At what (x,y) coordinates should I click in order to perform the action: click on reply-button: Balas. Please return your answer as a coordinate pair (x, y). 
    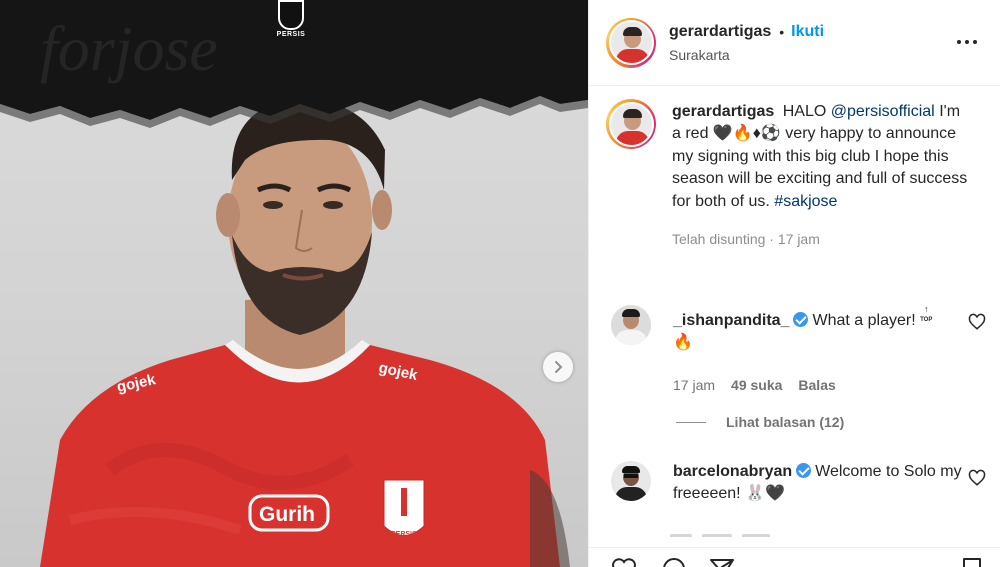
    Looking at the image, I should click on (816, 385).